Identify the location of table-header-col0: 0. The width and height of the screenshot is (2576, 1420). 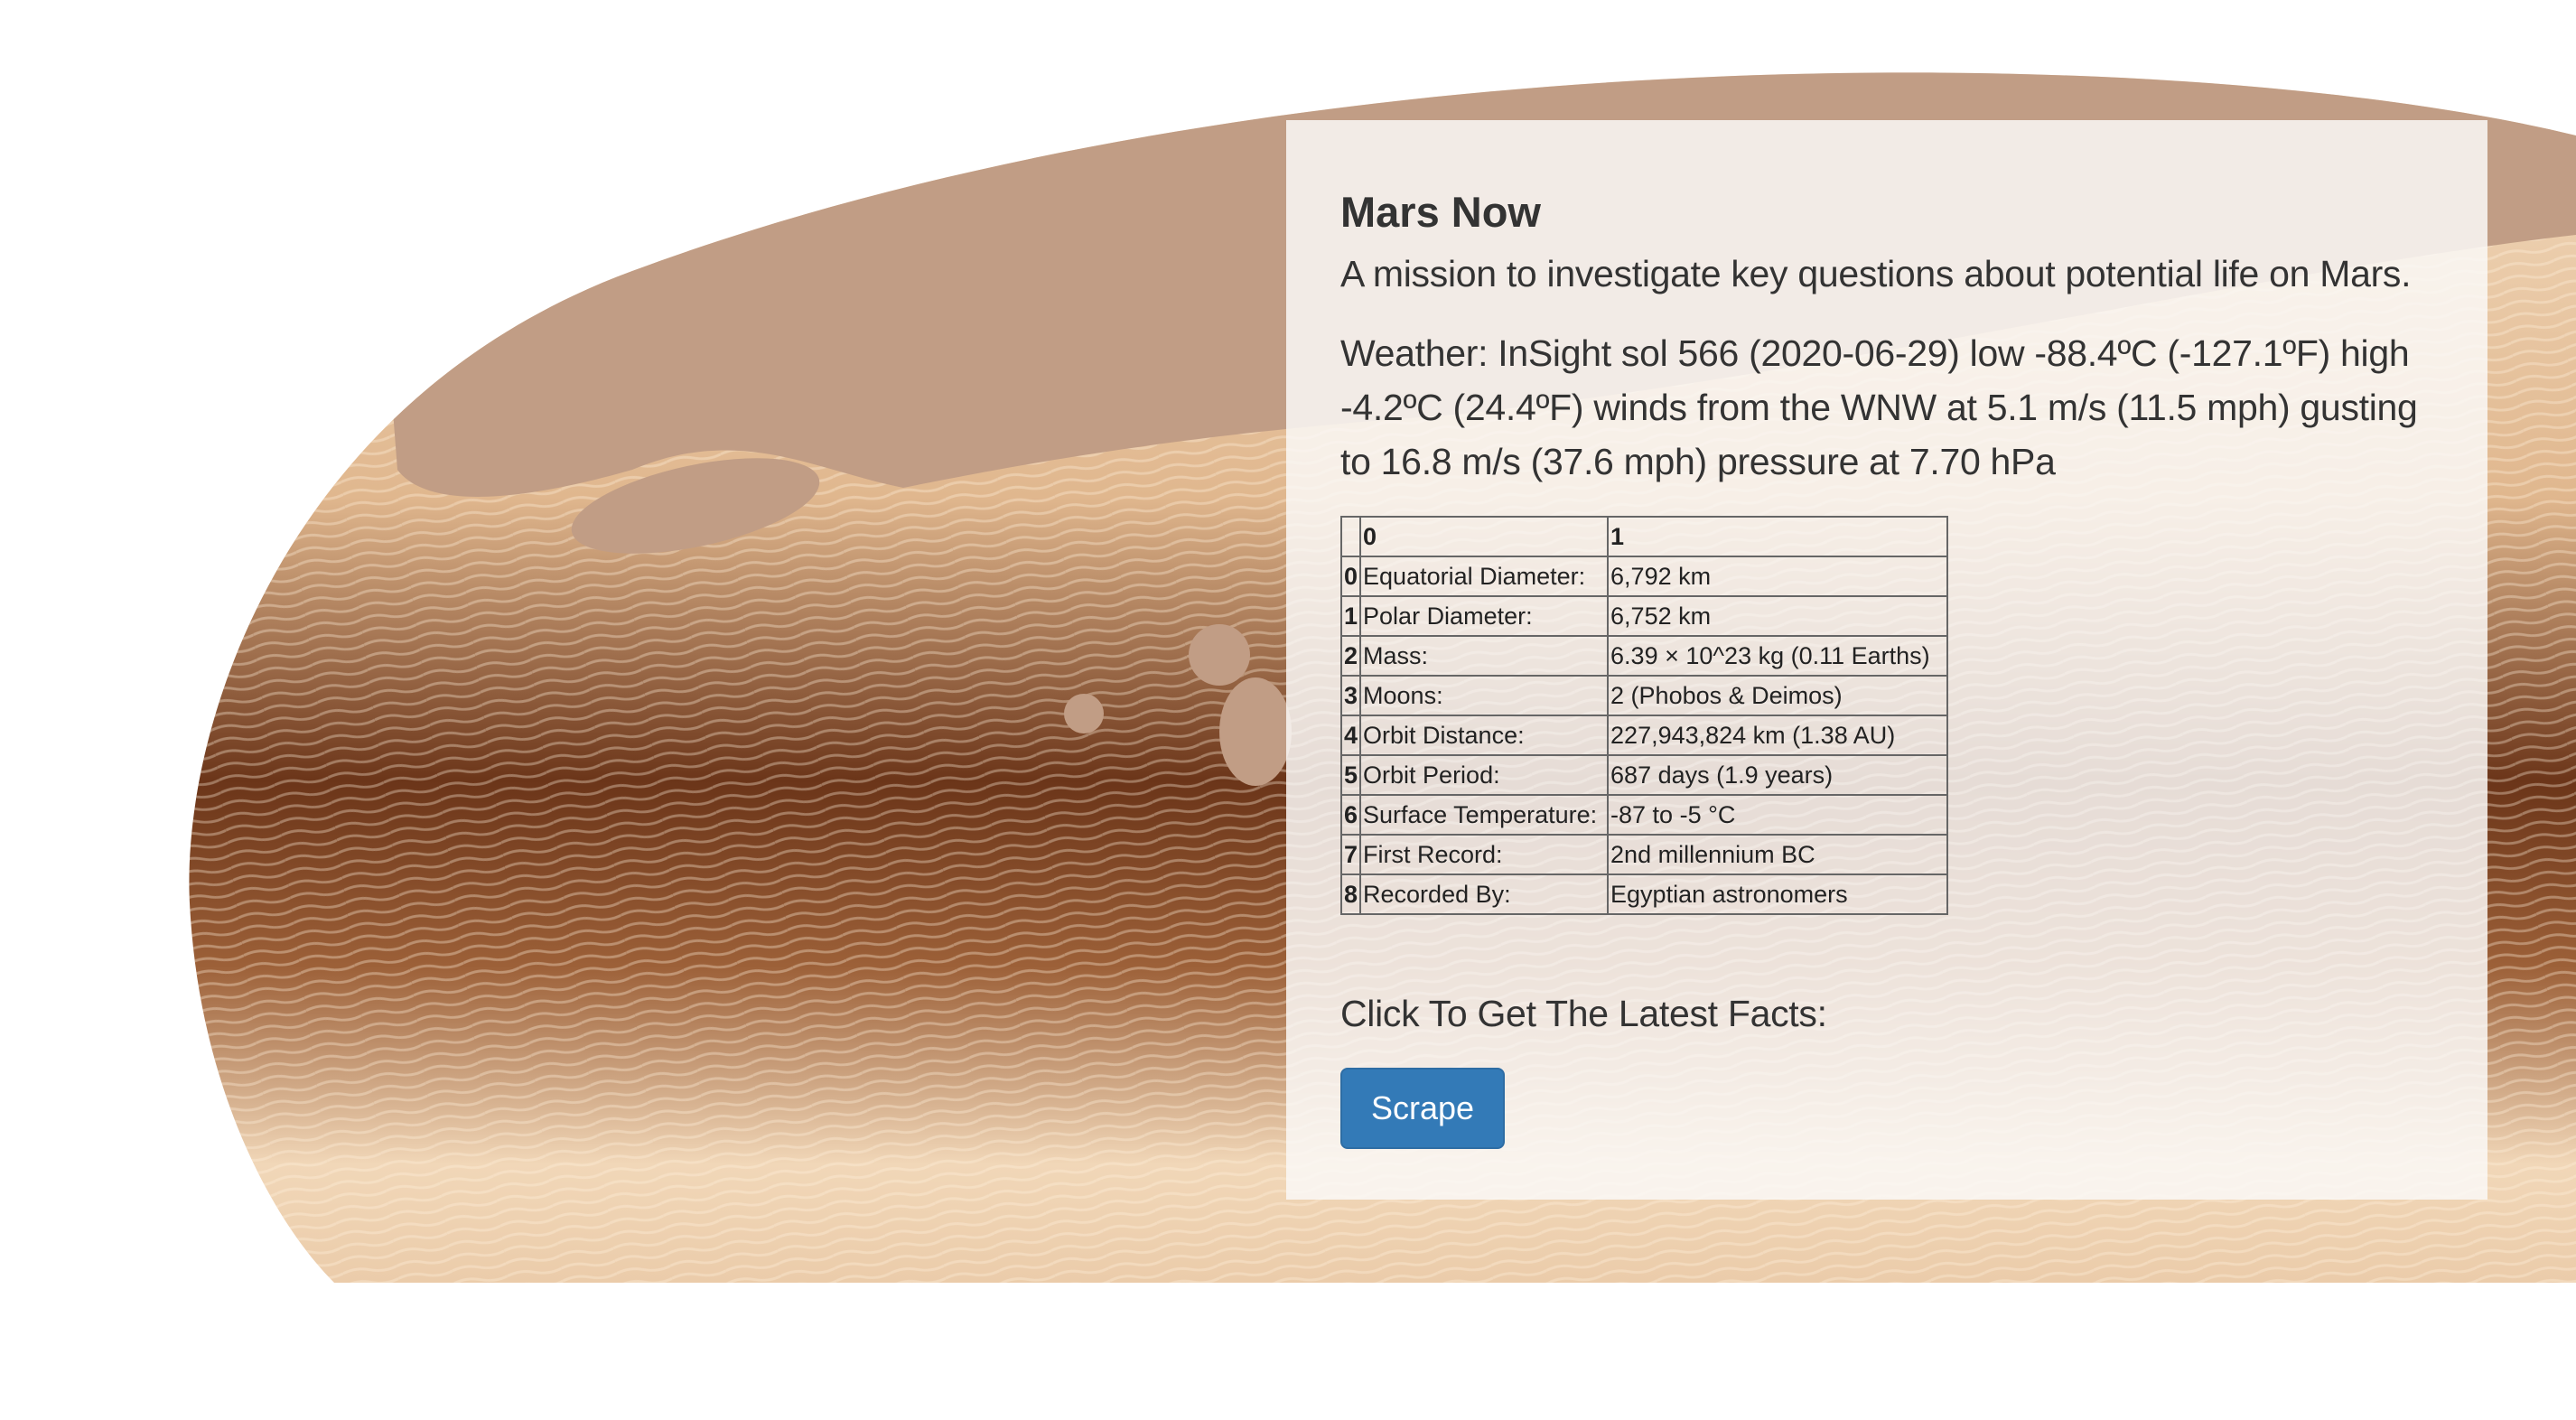
(1484, 537).